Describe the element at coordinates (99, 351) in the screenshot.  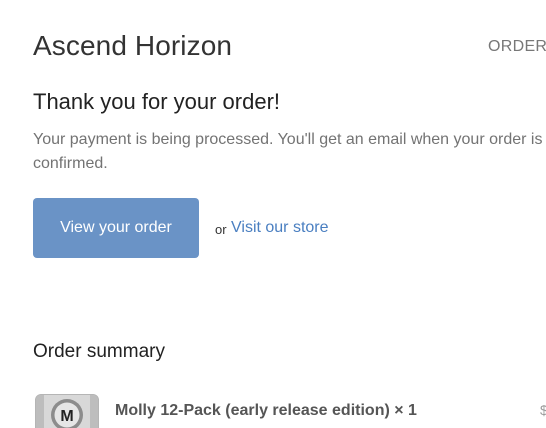
I see `order-summary-heading: Order summary` at that location.